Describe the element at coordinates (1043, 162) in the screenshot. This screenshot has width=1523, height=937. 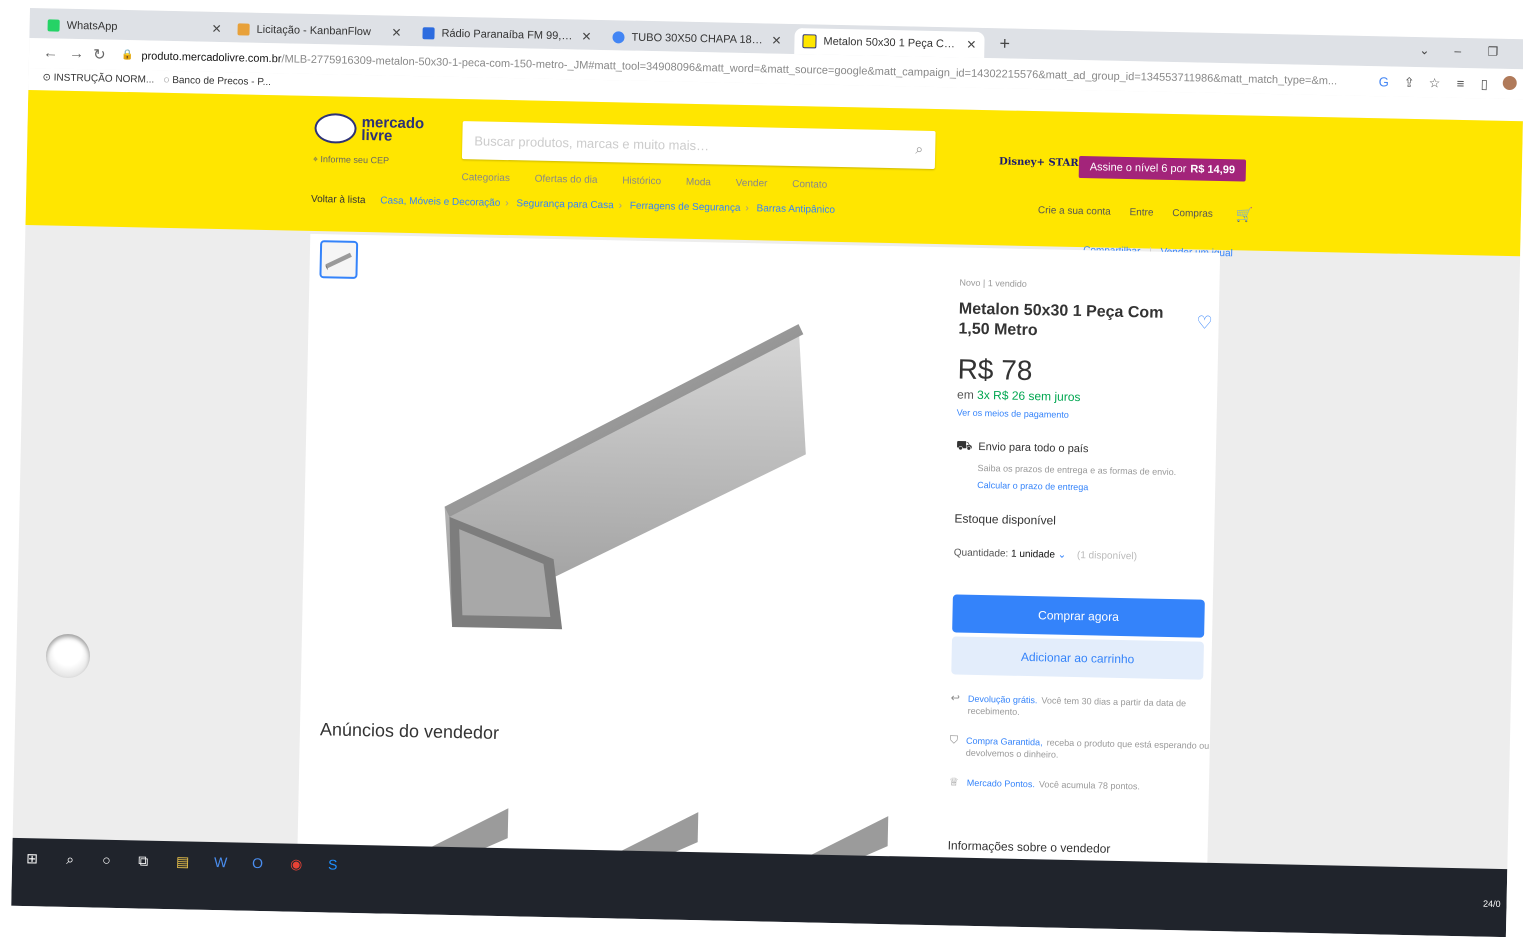
I see `disney-star-logo: Disney+ STAR+` at that location.